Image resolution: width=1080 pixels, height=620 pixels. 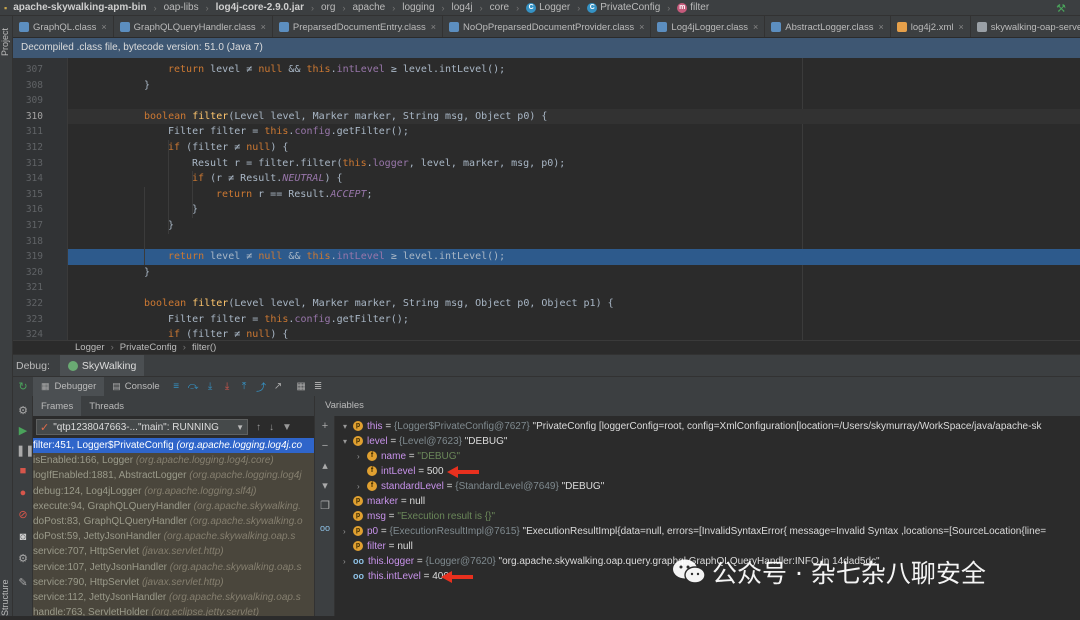 What do you see at coordinates (368, 7) in the screenshot?
I see `breadcrumb-item: apache` at bounding box center [368, 7].